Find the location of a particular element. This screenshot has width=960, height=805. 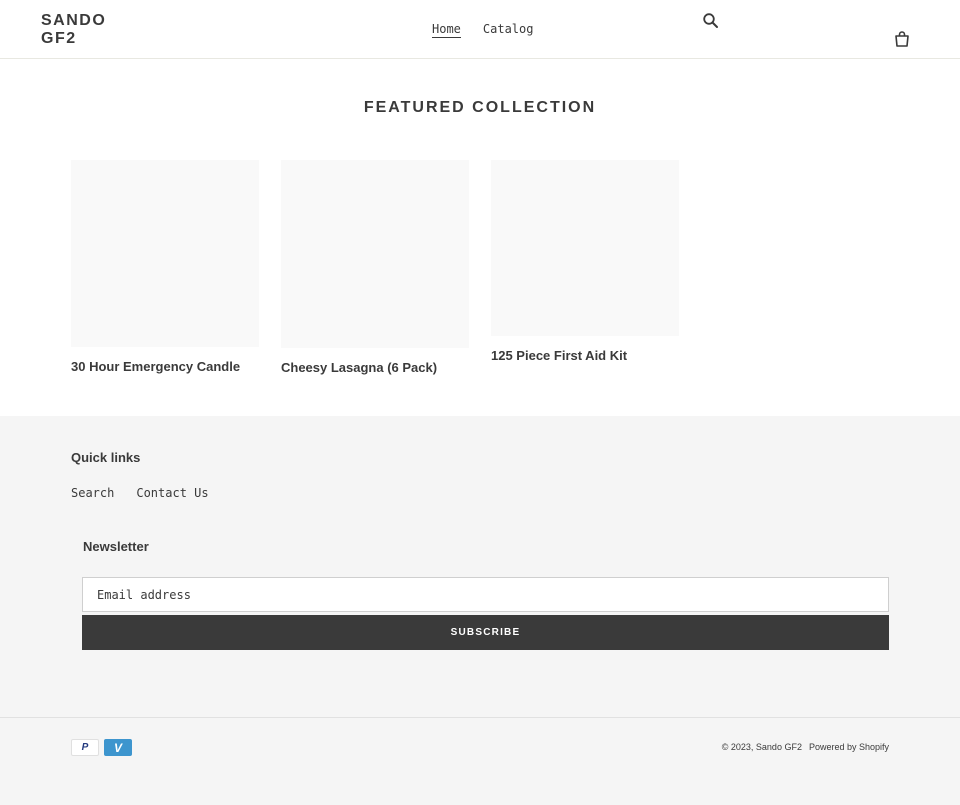

email-field is located at coordinates (485, 594).